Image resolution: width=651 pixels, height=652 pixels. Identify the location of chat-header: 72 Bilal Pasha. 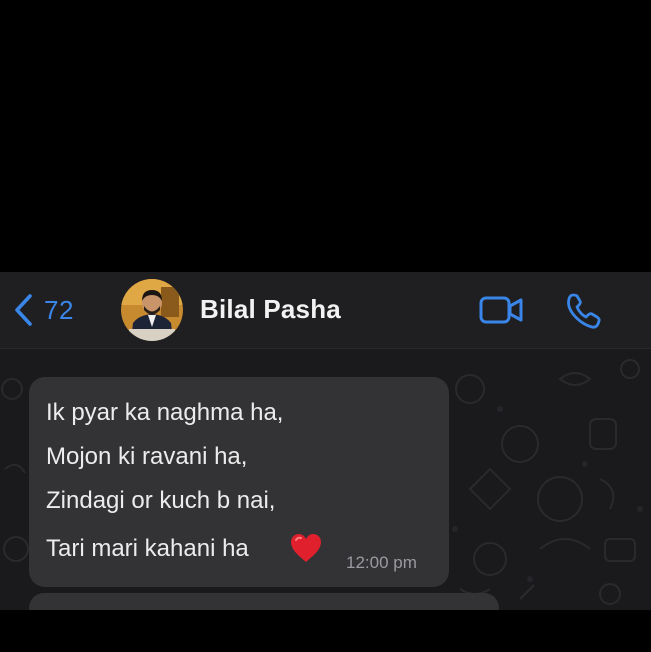
(325, 310).